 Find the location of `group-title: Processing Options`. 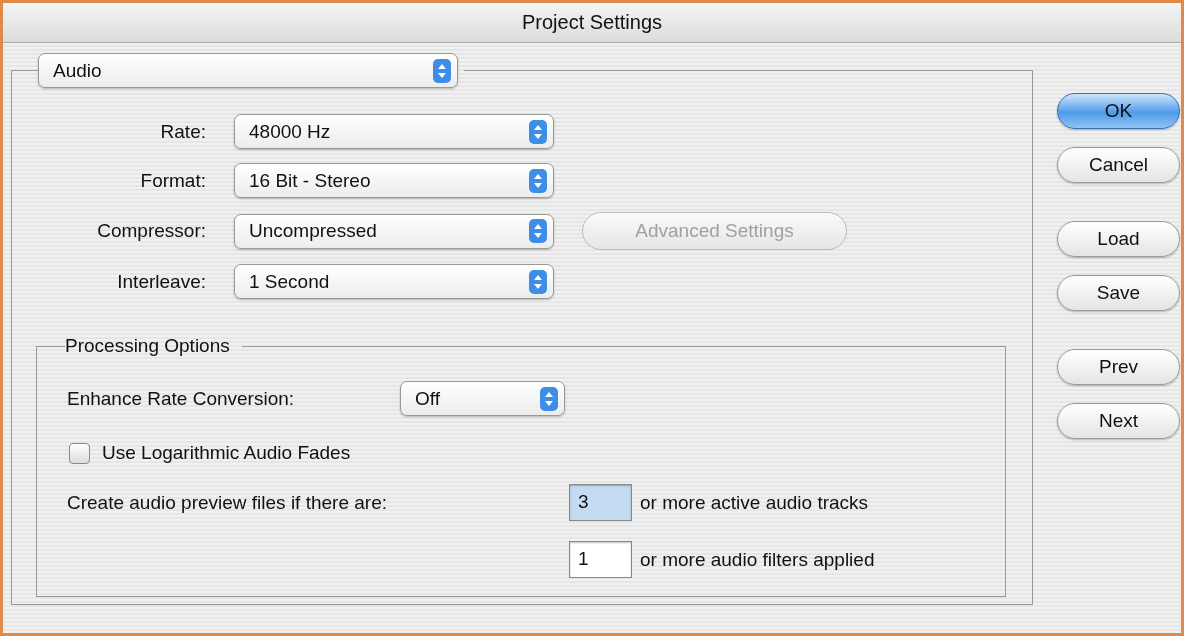

group-title: Processing Options is located at coordinates (148, 346).